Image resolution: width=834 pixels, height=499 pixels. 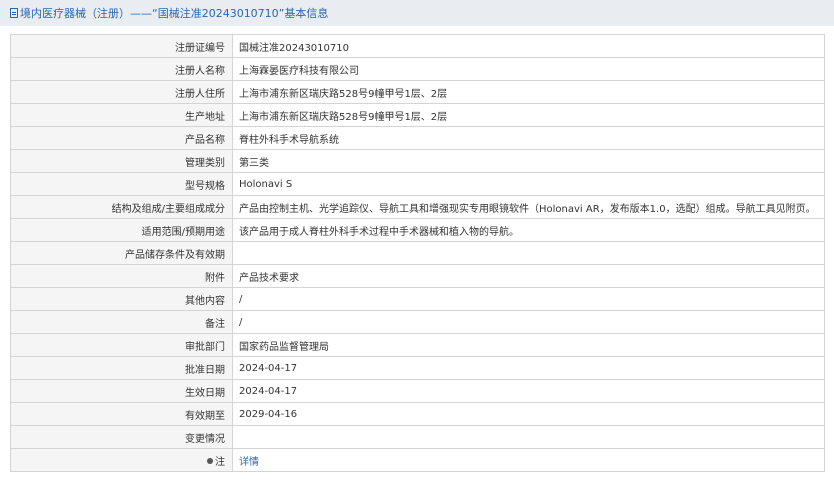 What do you see at coordinates (121, 92) in the screenshot?
I see `row-label: 注册人住所` at bounding box center [121, 92].